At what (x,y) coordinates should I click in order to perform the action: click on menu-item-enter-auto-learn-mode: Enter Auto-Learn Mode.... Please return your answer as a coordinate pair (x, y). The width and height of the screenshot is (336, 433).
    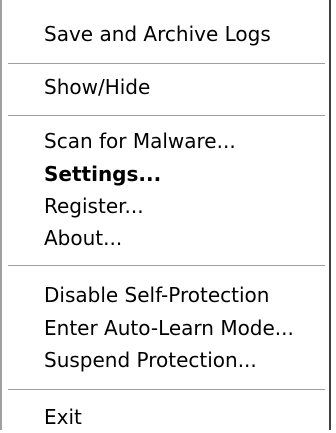
    Looking at the image, I should click on (165, 328).